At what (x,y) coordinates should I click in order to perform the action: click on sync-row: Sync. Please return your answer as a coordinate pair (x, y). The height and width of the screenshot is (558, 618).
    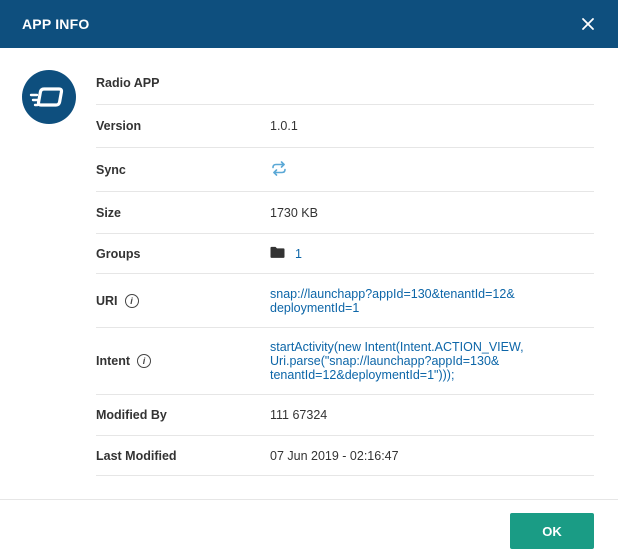
    Looking at the image, I should click on (345, 170).